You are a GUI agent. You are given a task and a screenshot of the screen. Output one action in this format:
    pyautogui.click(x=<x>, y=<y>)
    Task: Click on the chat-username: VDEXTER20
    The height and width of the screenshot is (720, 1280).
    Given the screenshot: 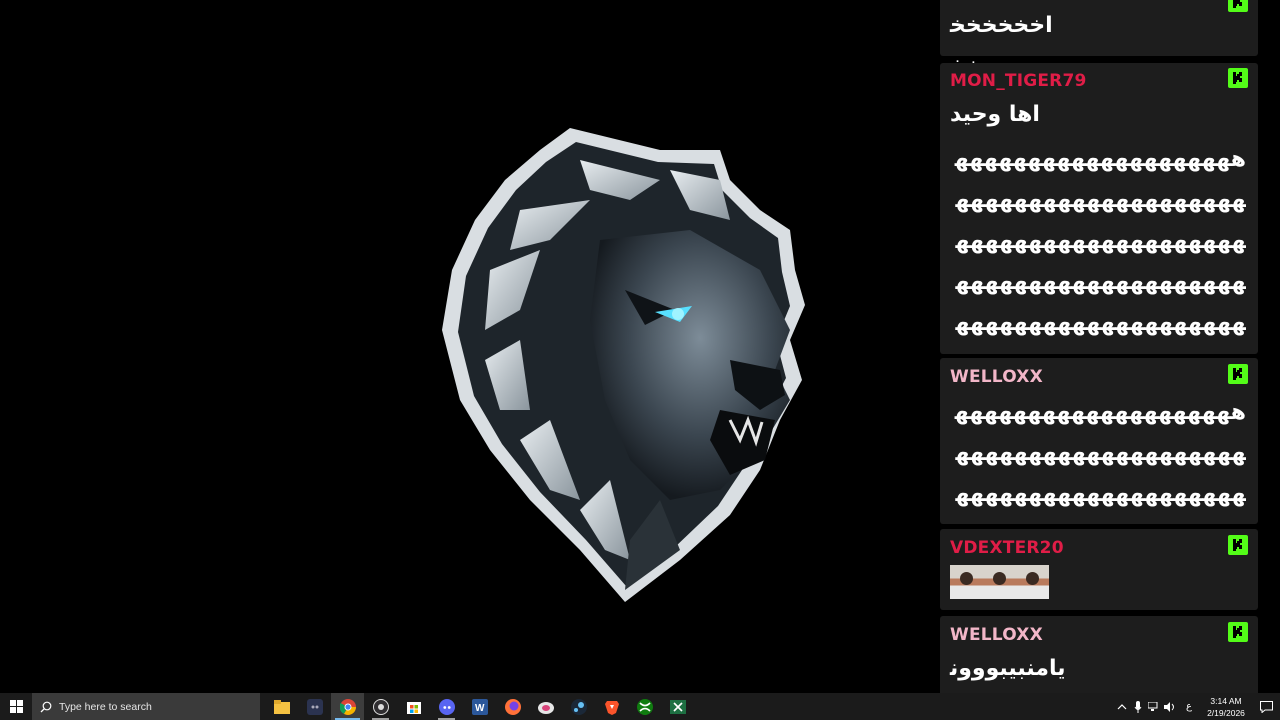 What is the action you would take?
    pyautogui.click(x=1007, y=548)
    